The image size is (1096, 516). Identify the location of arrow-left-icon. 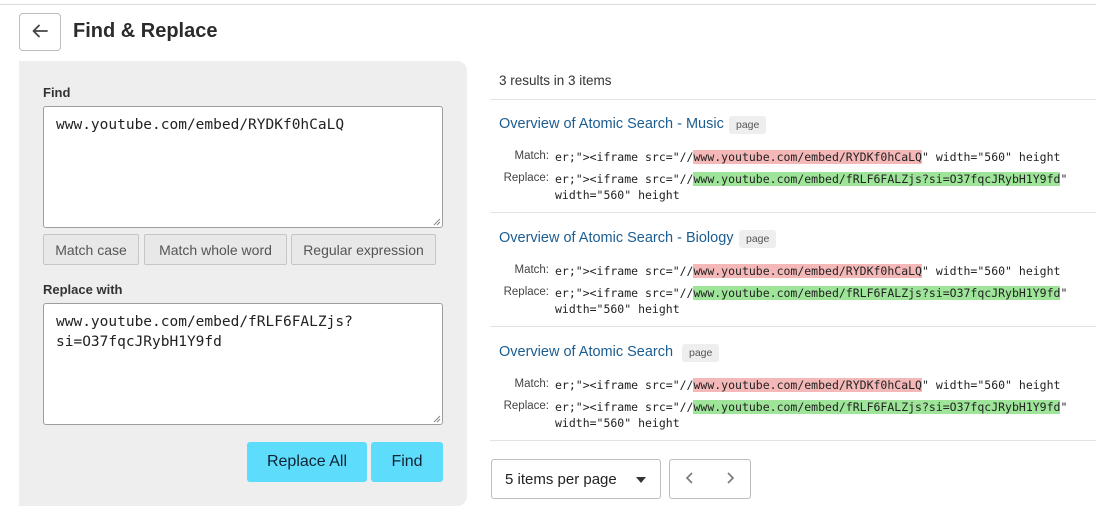
(40, 32).